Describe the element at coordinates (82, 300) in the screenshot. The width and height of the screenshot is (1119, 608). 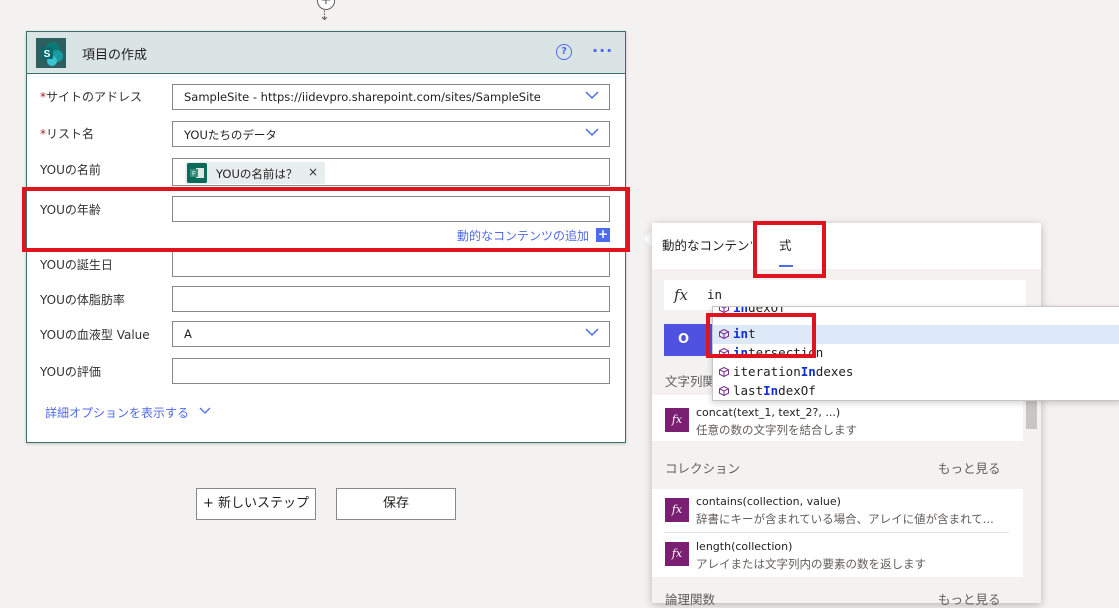
I see `body-fat-label: YOUの体脂肪率` at that location.